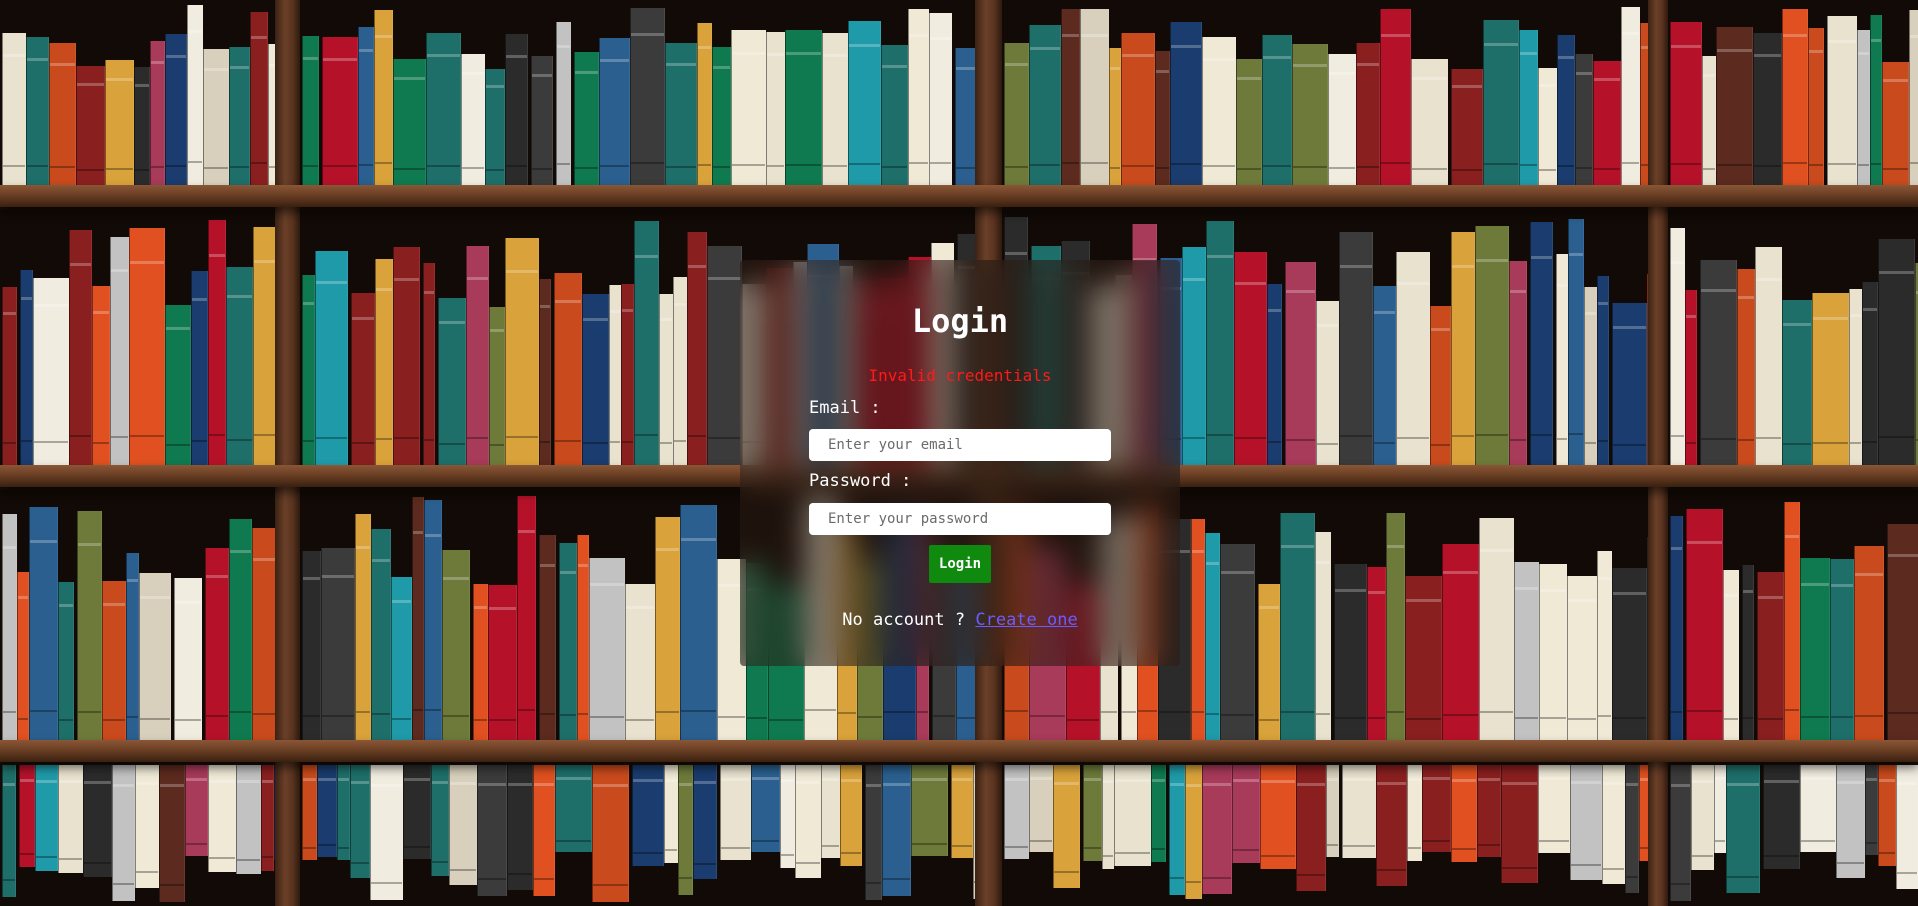 Image resolution: width=1918 pixels, height=906 pixels. What do you see at coordinates (960, 375) in the screenshot?
I see `error-message: Invalid credentials` at bounding box center [960, 375].